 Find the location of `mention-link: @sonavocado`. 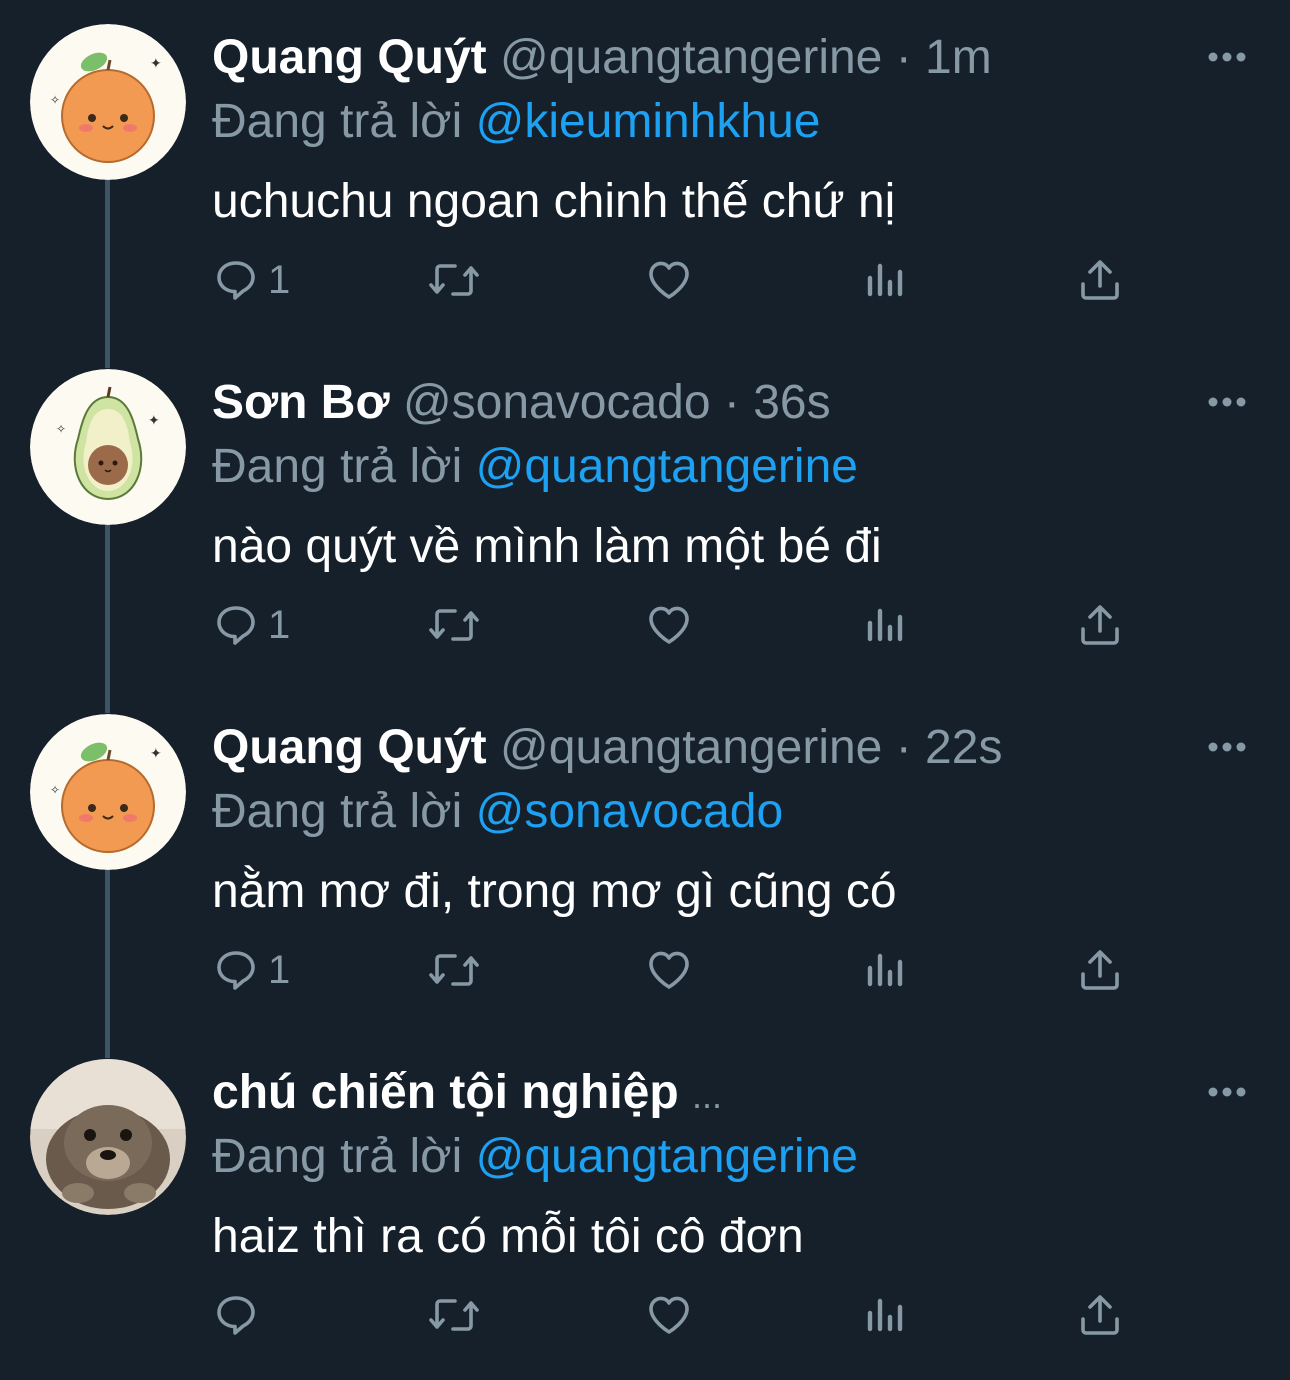

mention-link: @sonavocado is located at coordinates (630, 811).